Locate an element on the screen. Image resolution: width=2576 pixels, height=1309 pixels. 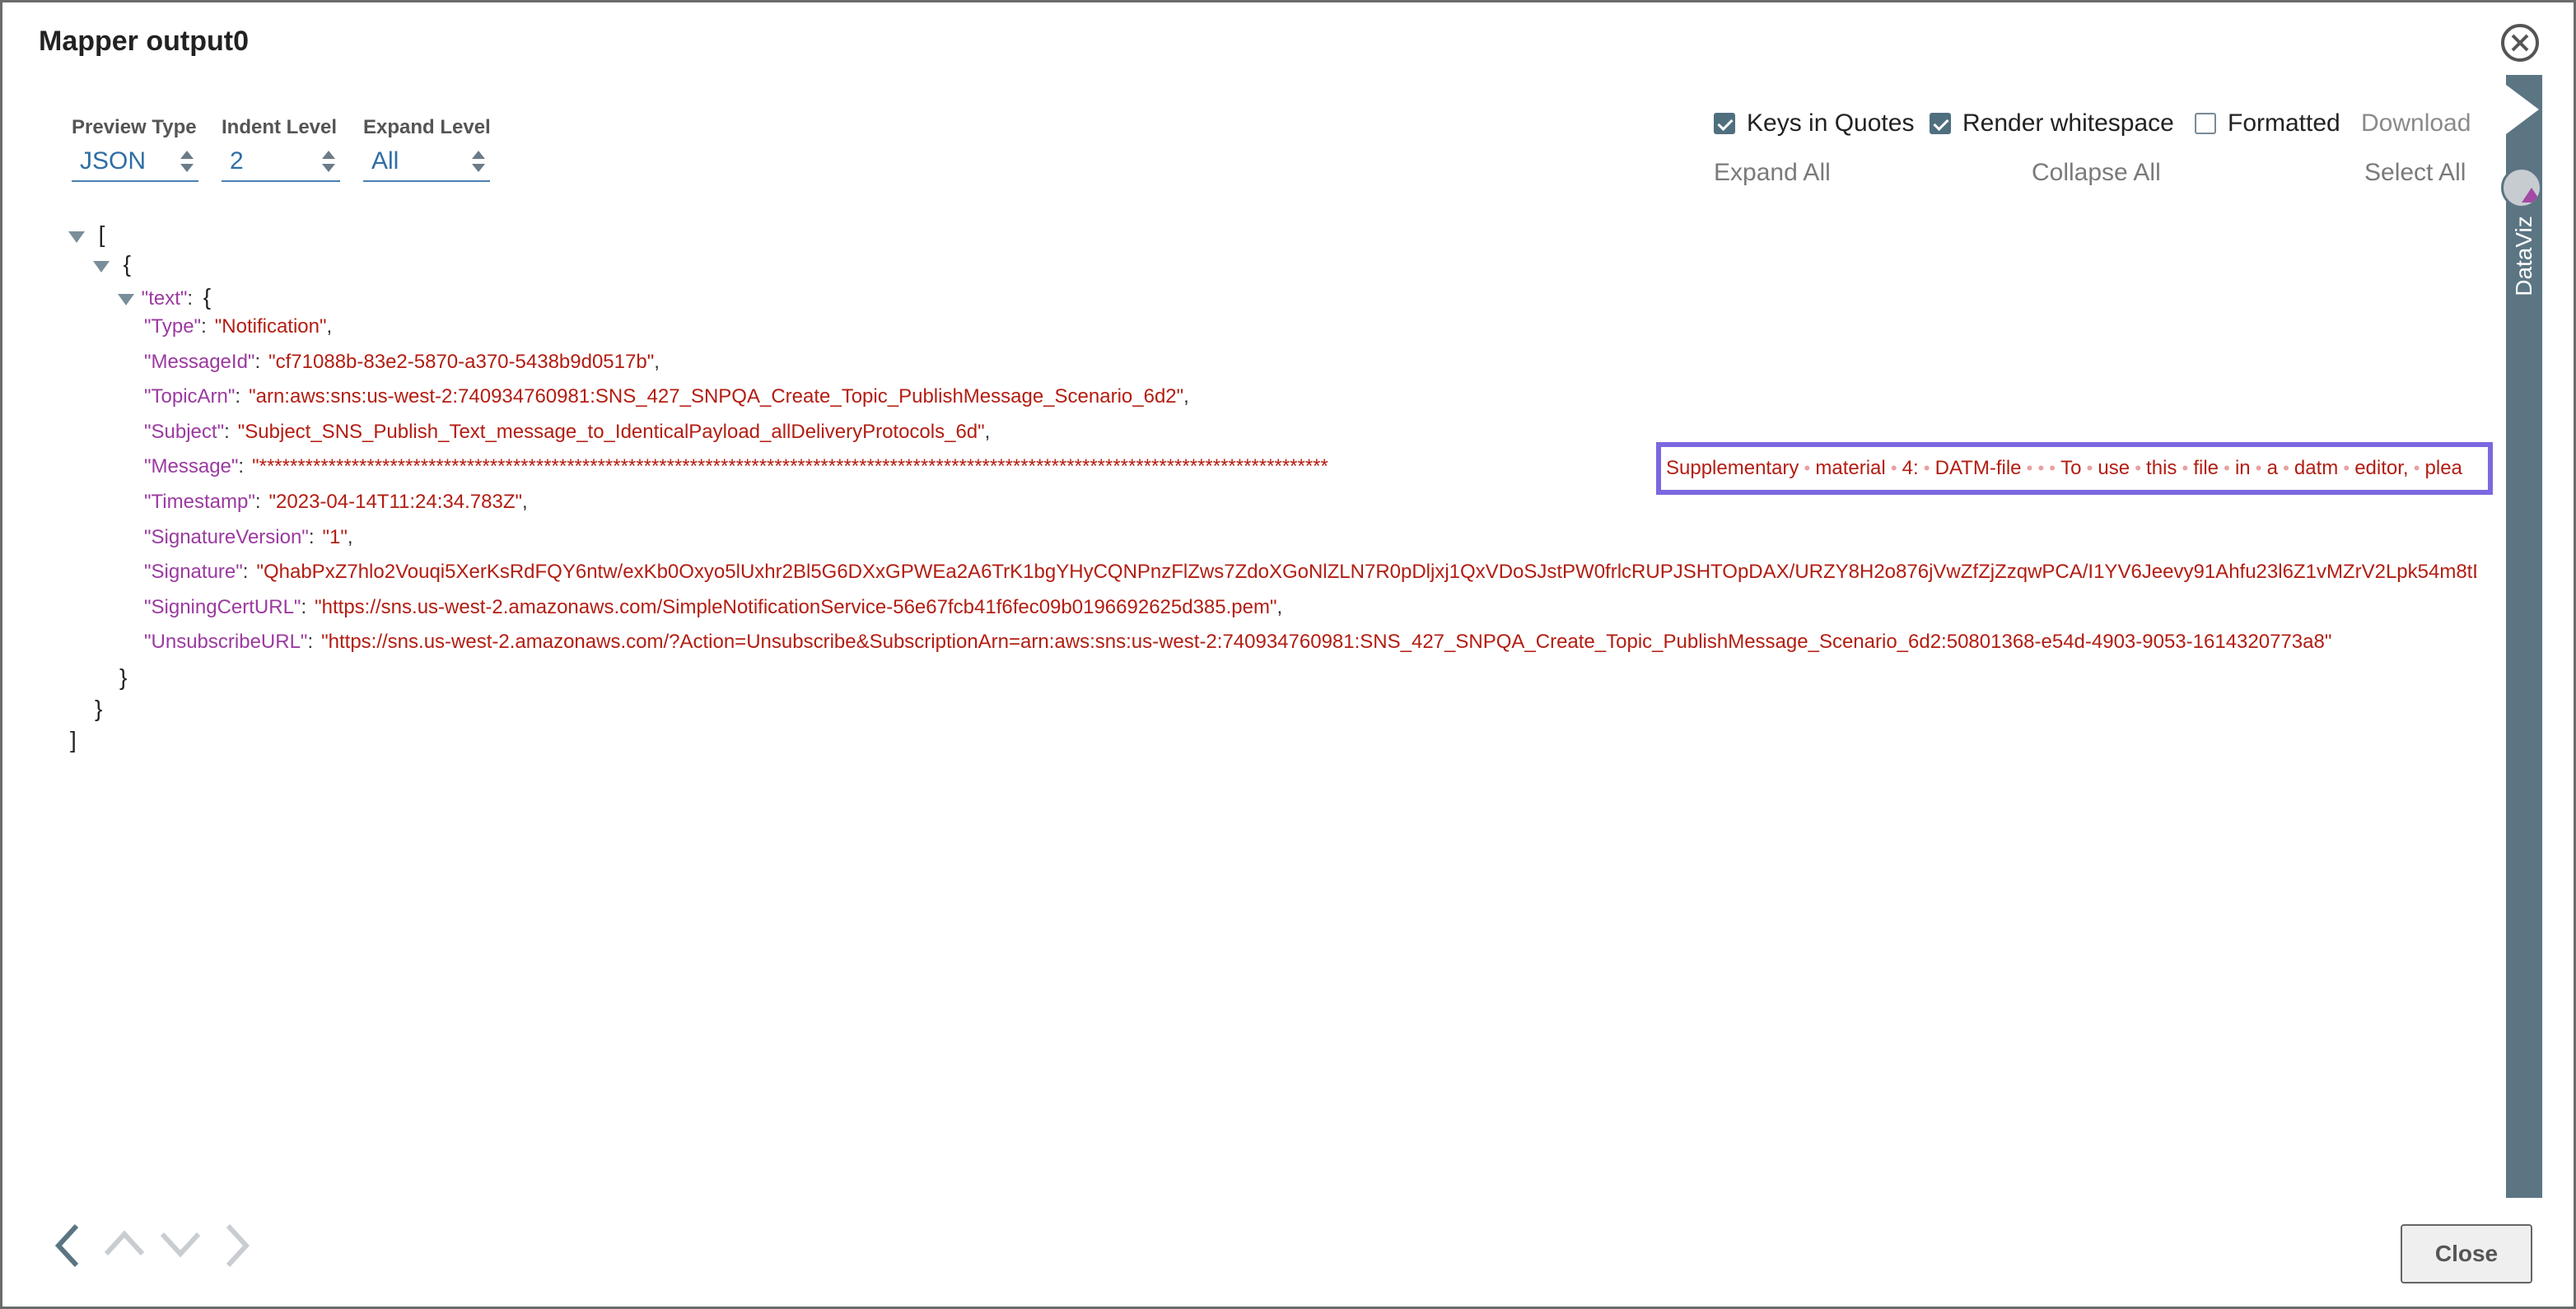
preview-type-label: Preview Type is located at coordinates (134, 127).